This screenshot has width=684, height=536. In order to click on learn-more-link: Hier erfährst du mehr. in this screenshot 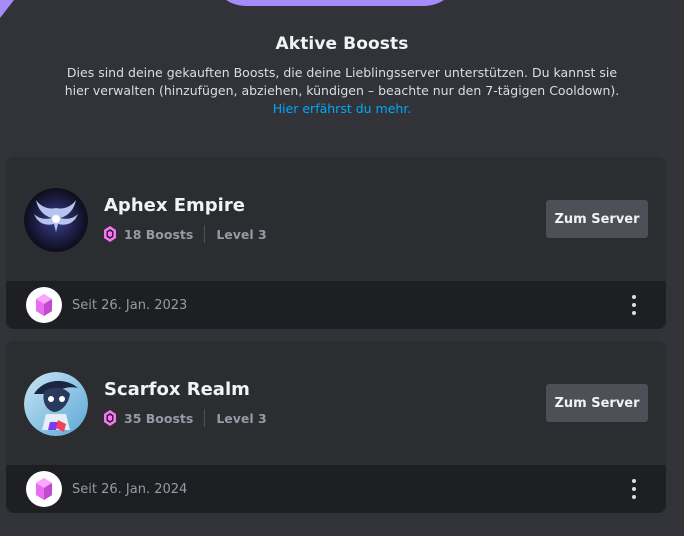, I will do `click(342, 109)`.